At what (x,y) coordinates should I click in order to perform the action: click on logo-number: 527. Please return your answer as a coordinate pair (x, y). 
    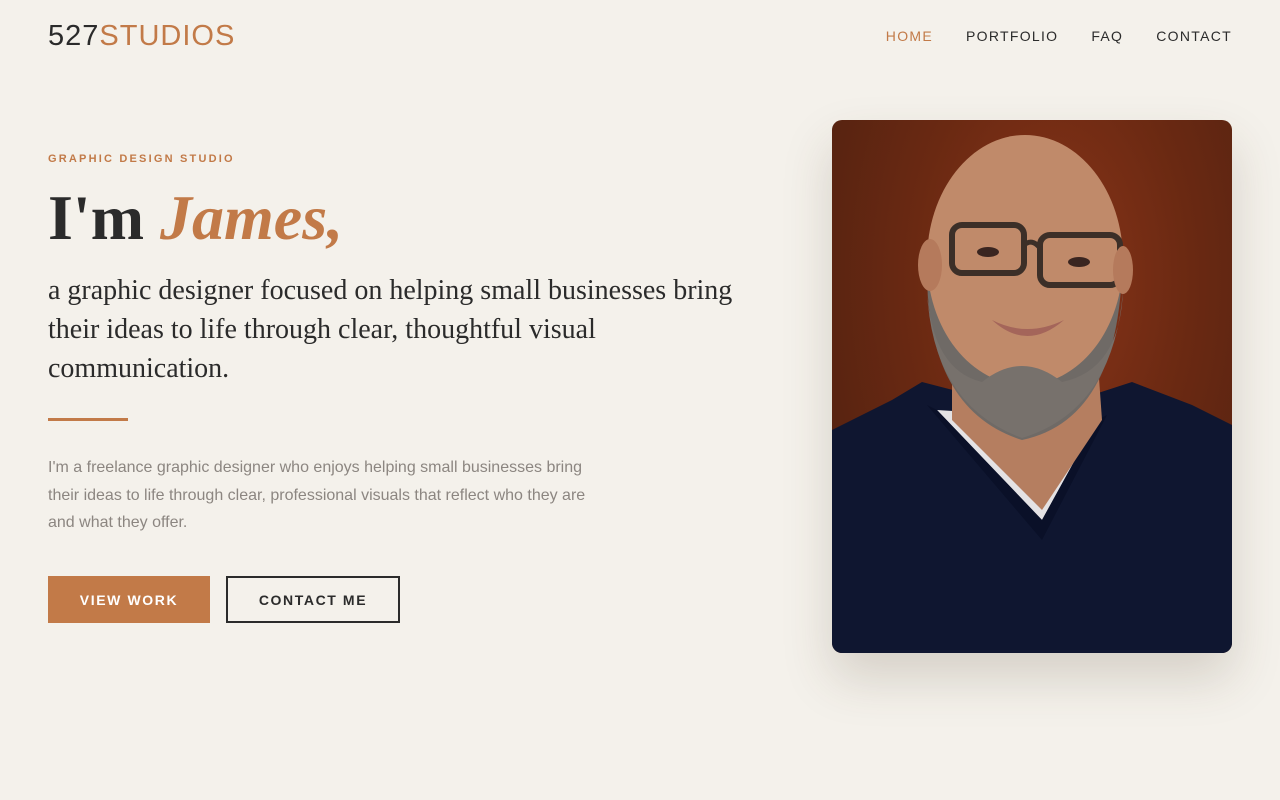
    Looking at the image, I should click on (74, 35).